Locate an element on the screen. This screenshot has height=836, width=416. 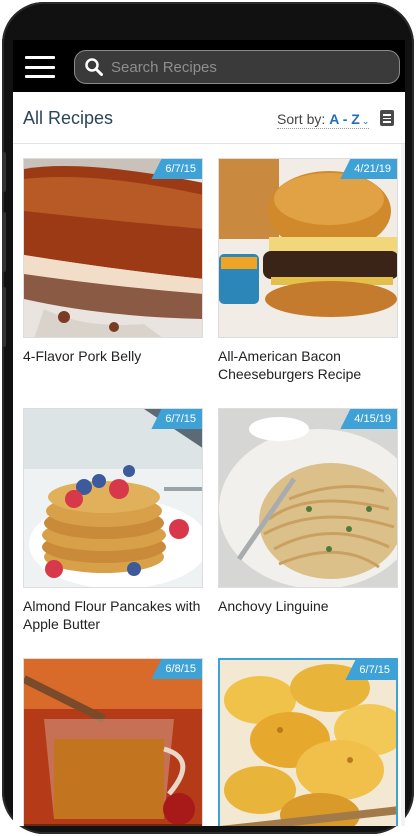
recipe-title: Anchovy Linguine is located at coordinates (273, 606).